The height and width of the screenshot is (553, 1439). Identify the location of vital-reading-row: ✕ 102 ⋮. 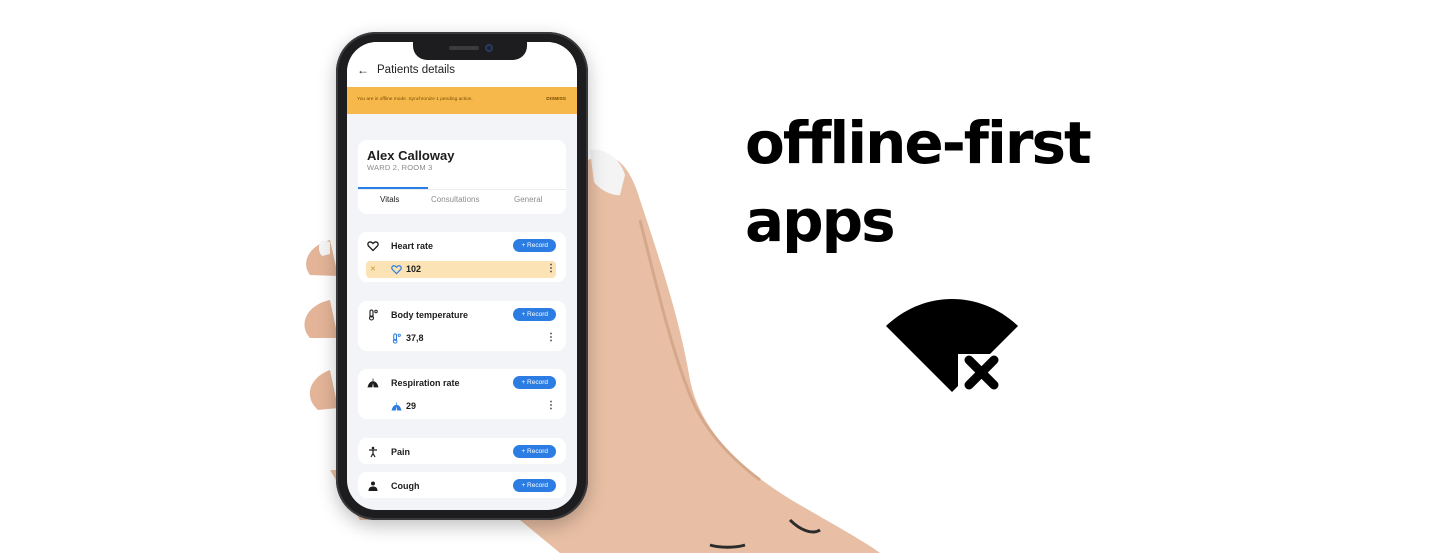
(461, 269).